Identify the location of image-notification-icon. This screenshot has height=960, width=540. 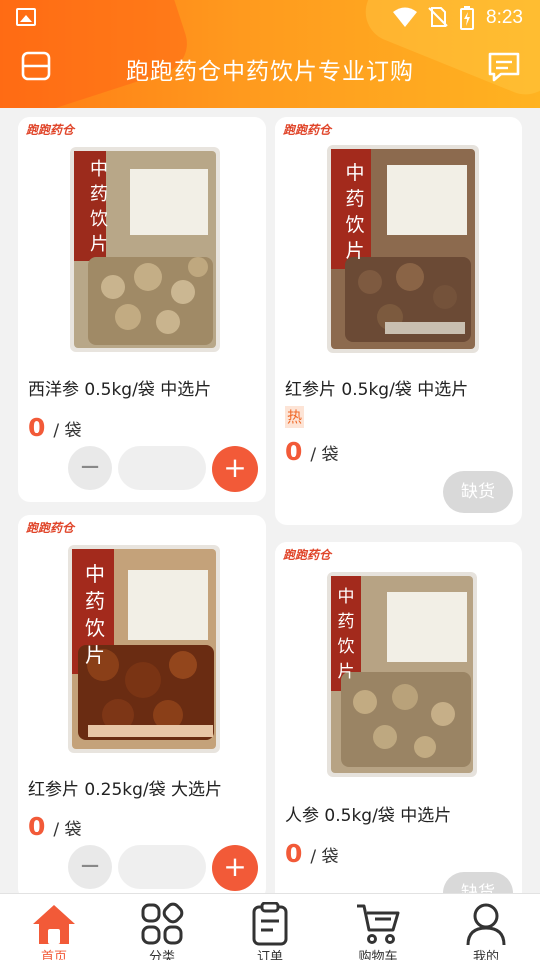
(26, 17).